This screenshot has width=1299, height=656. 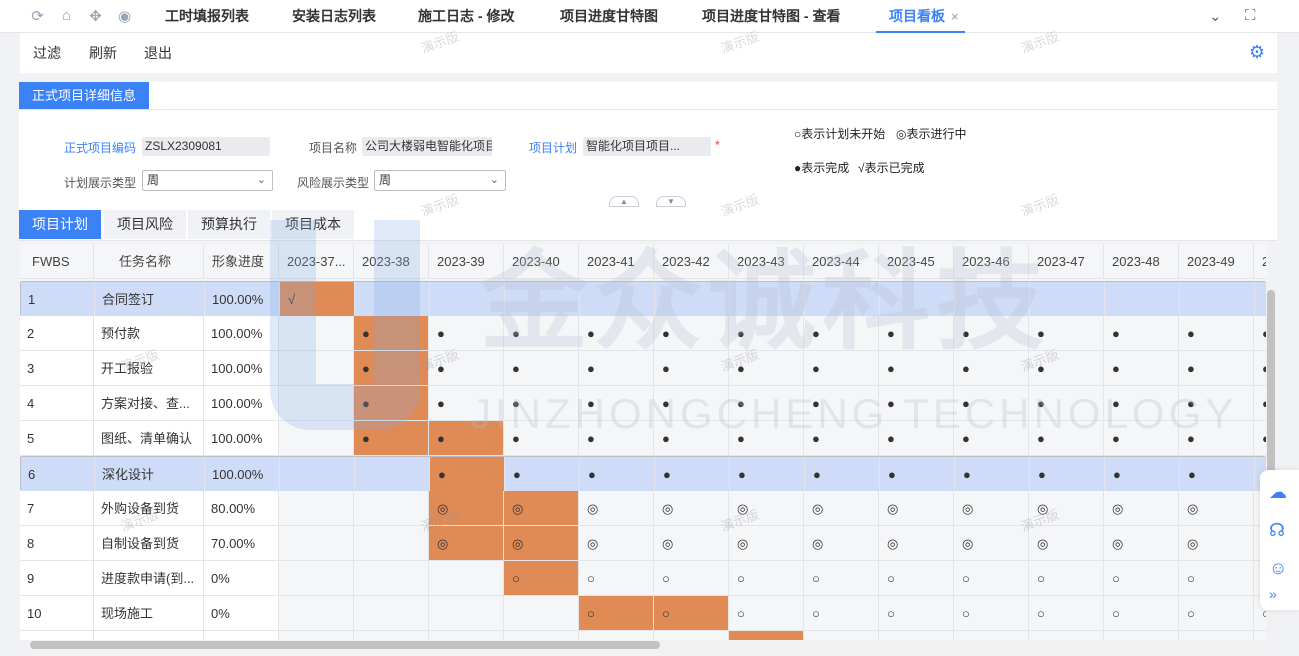 I want to click on fwbs-cell: 3, so click(x=57, y=368).